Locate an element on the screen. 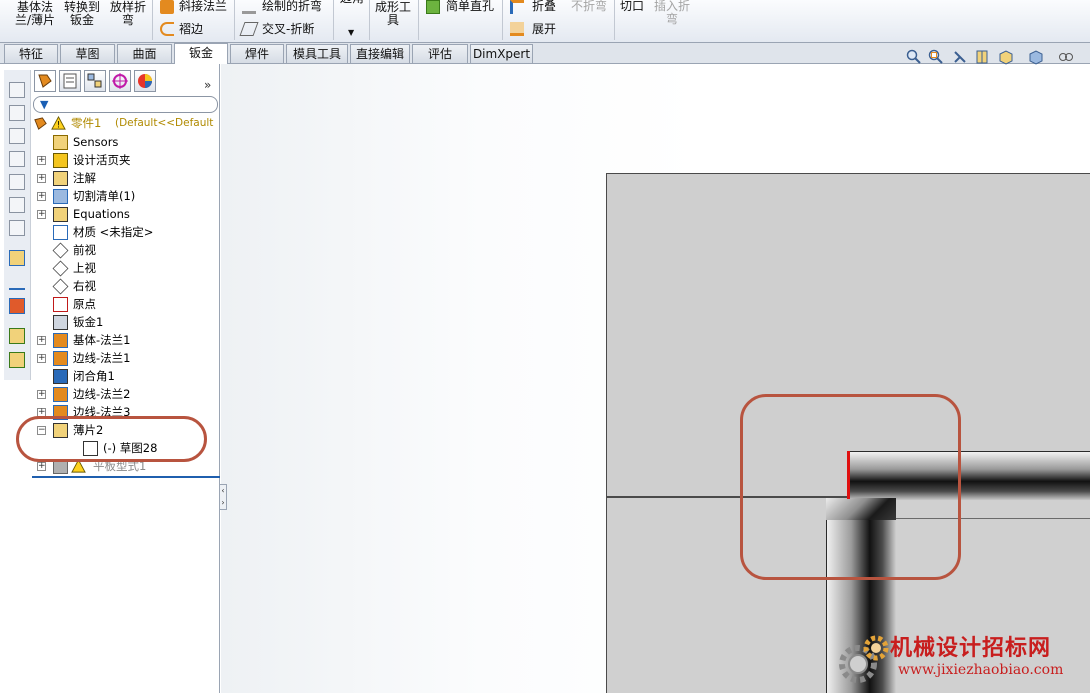 This screenshot has width=1090, height=693. tree-item-label: 基体-法兰1 is located at coordinates (102, 340).